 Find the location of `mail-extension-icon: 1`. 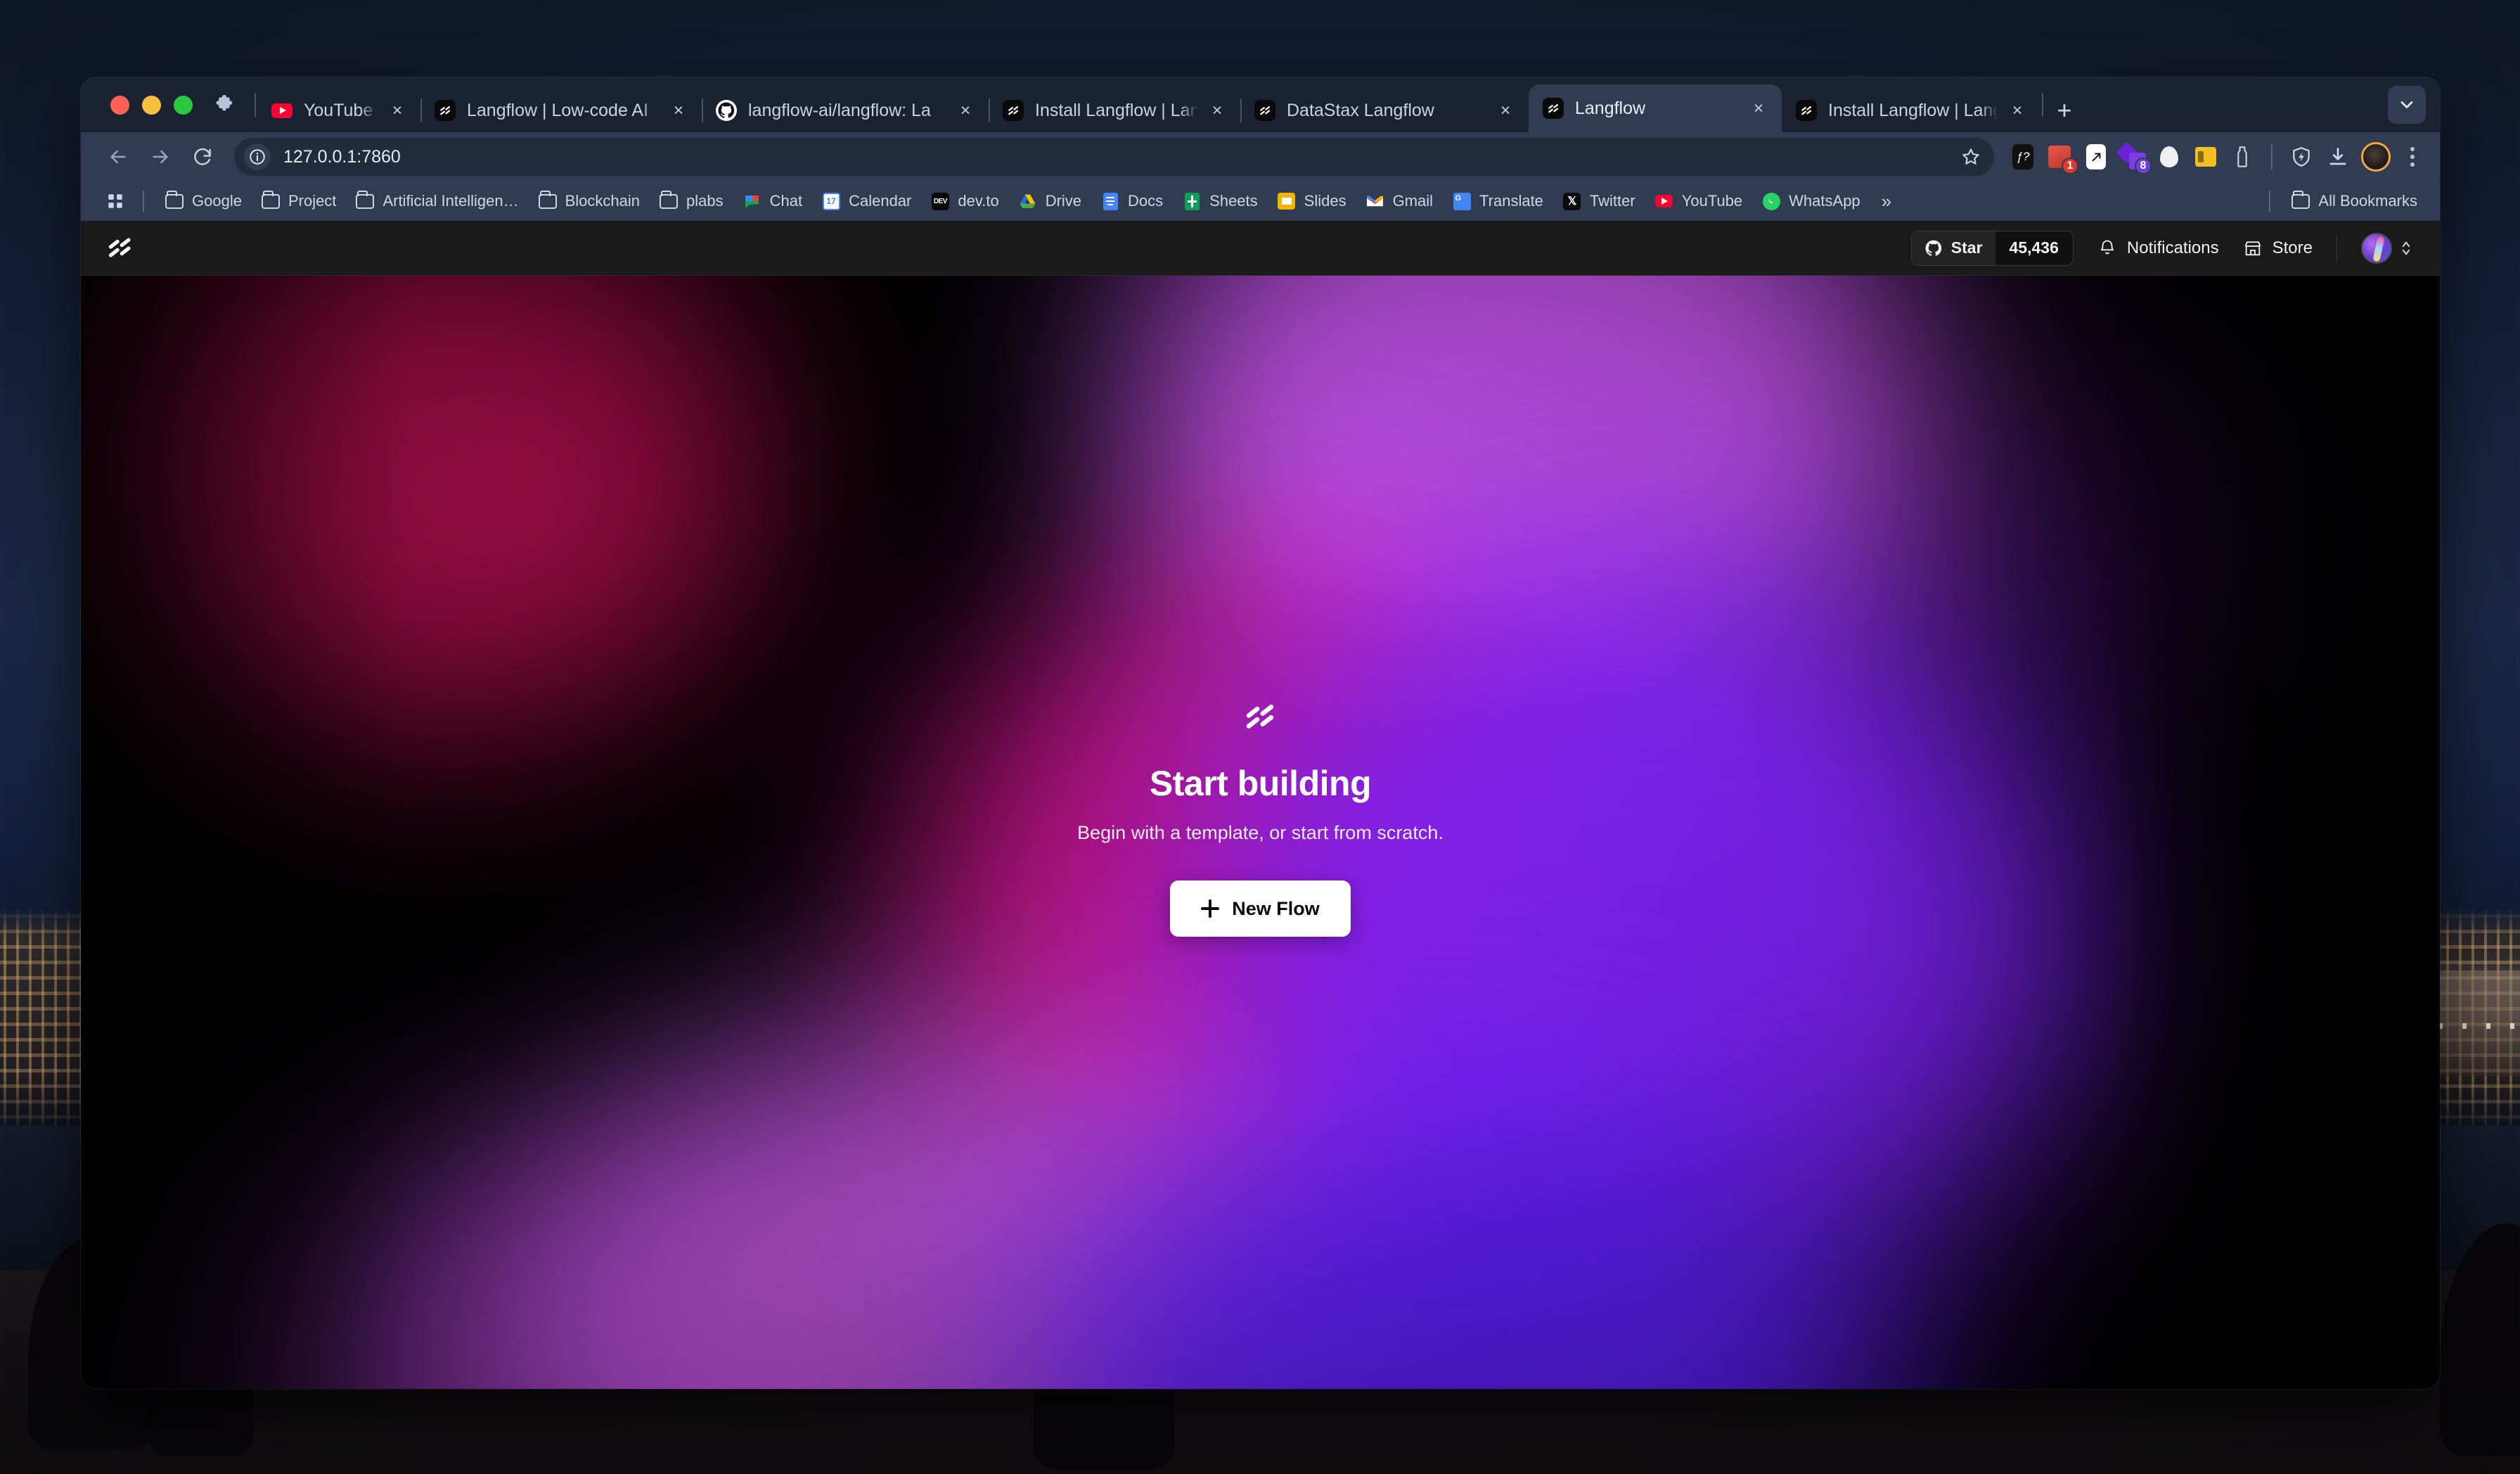

mail-extension-icon: 1 is located at coordinates (2062, 158).